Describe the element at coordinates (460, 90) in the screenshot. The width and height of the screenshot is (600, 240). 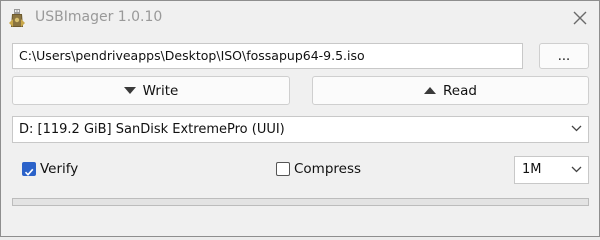
I see `read-button-label: Read` at that location.